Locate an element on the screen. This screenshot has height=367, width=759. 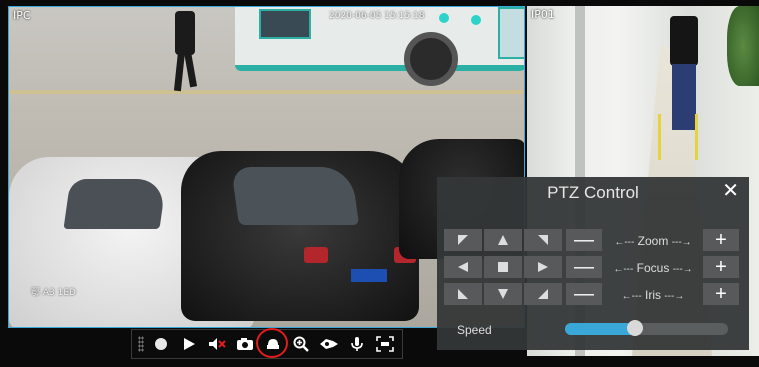
zoom-plus-button: + is located at coordinates (721, 240).